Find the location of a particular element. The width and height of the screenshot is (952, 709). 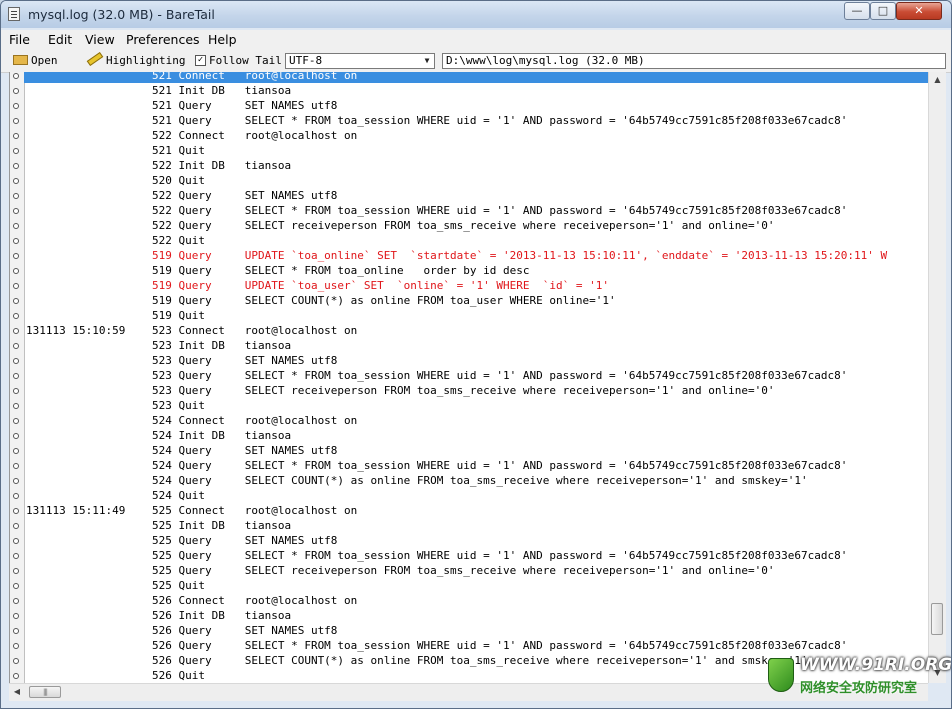

log-line: 523 Connect root@localhost on is located at coordinates (255, 330).